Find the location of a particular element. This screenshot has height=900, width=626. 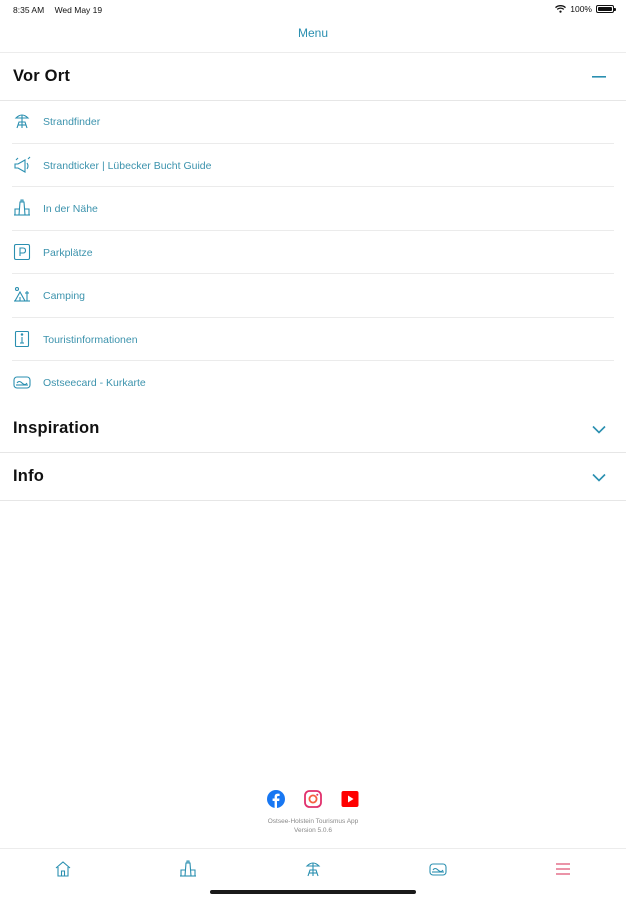

tab-card is located at coordinates (438, 869).